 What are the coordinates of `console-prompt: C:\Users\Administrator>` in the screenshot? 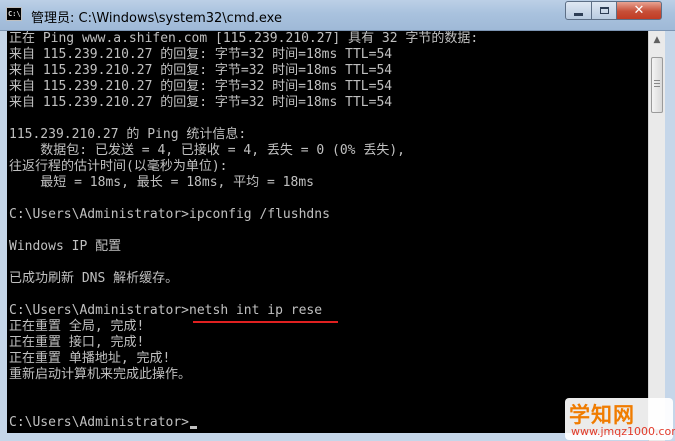 It's located at (99, 422).